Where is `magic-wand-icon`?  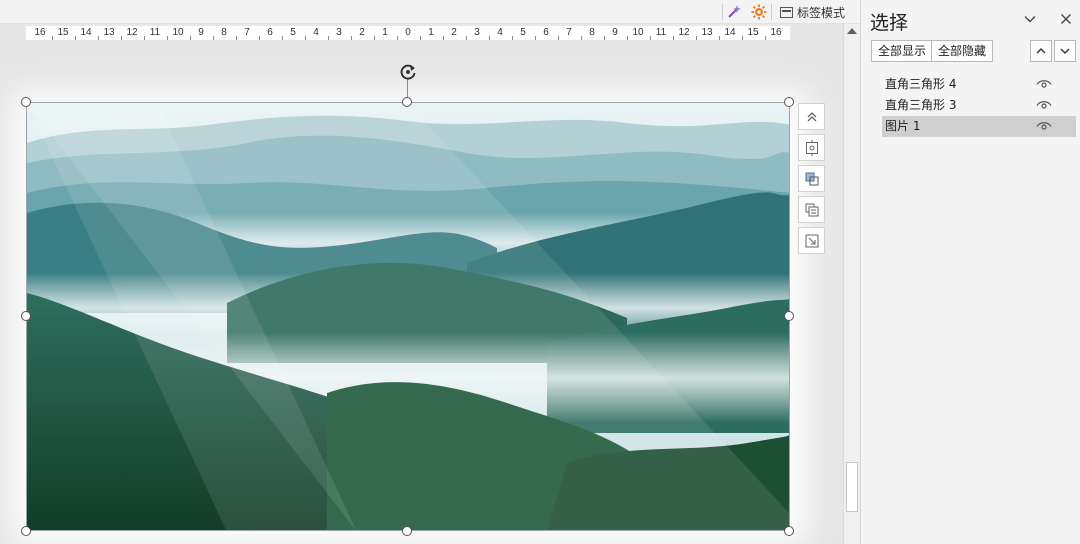
magic-wand-icon is located at coordinates (734, 12).